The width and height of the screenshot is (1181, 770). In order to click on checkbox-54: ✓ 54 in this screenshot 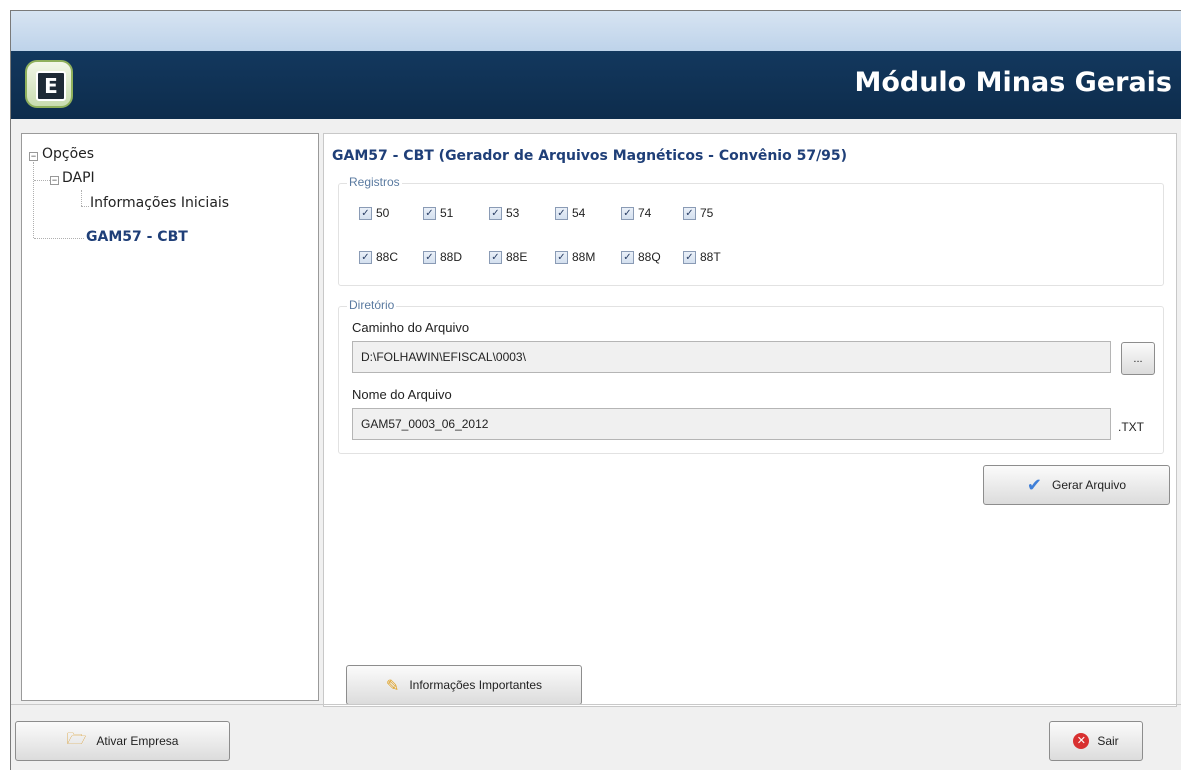, I will do `click(570, 213)`.